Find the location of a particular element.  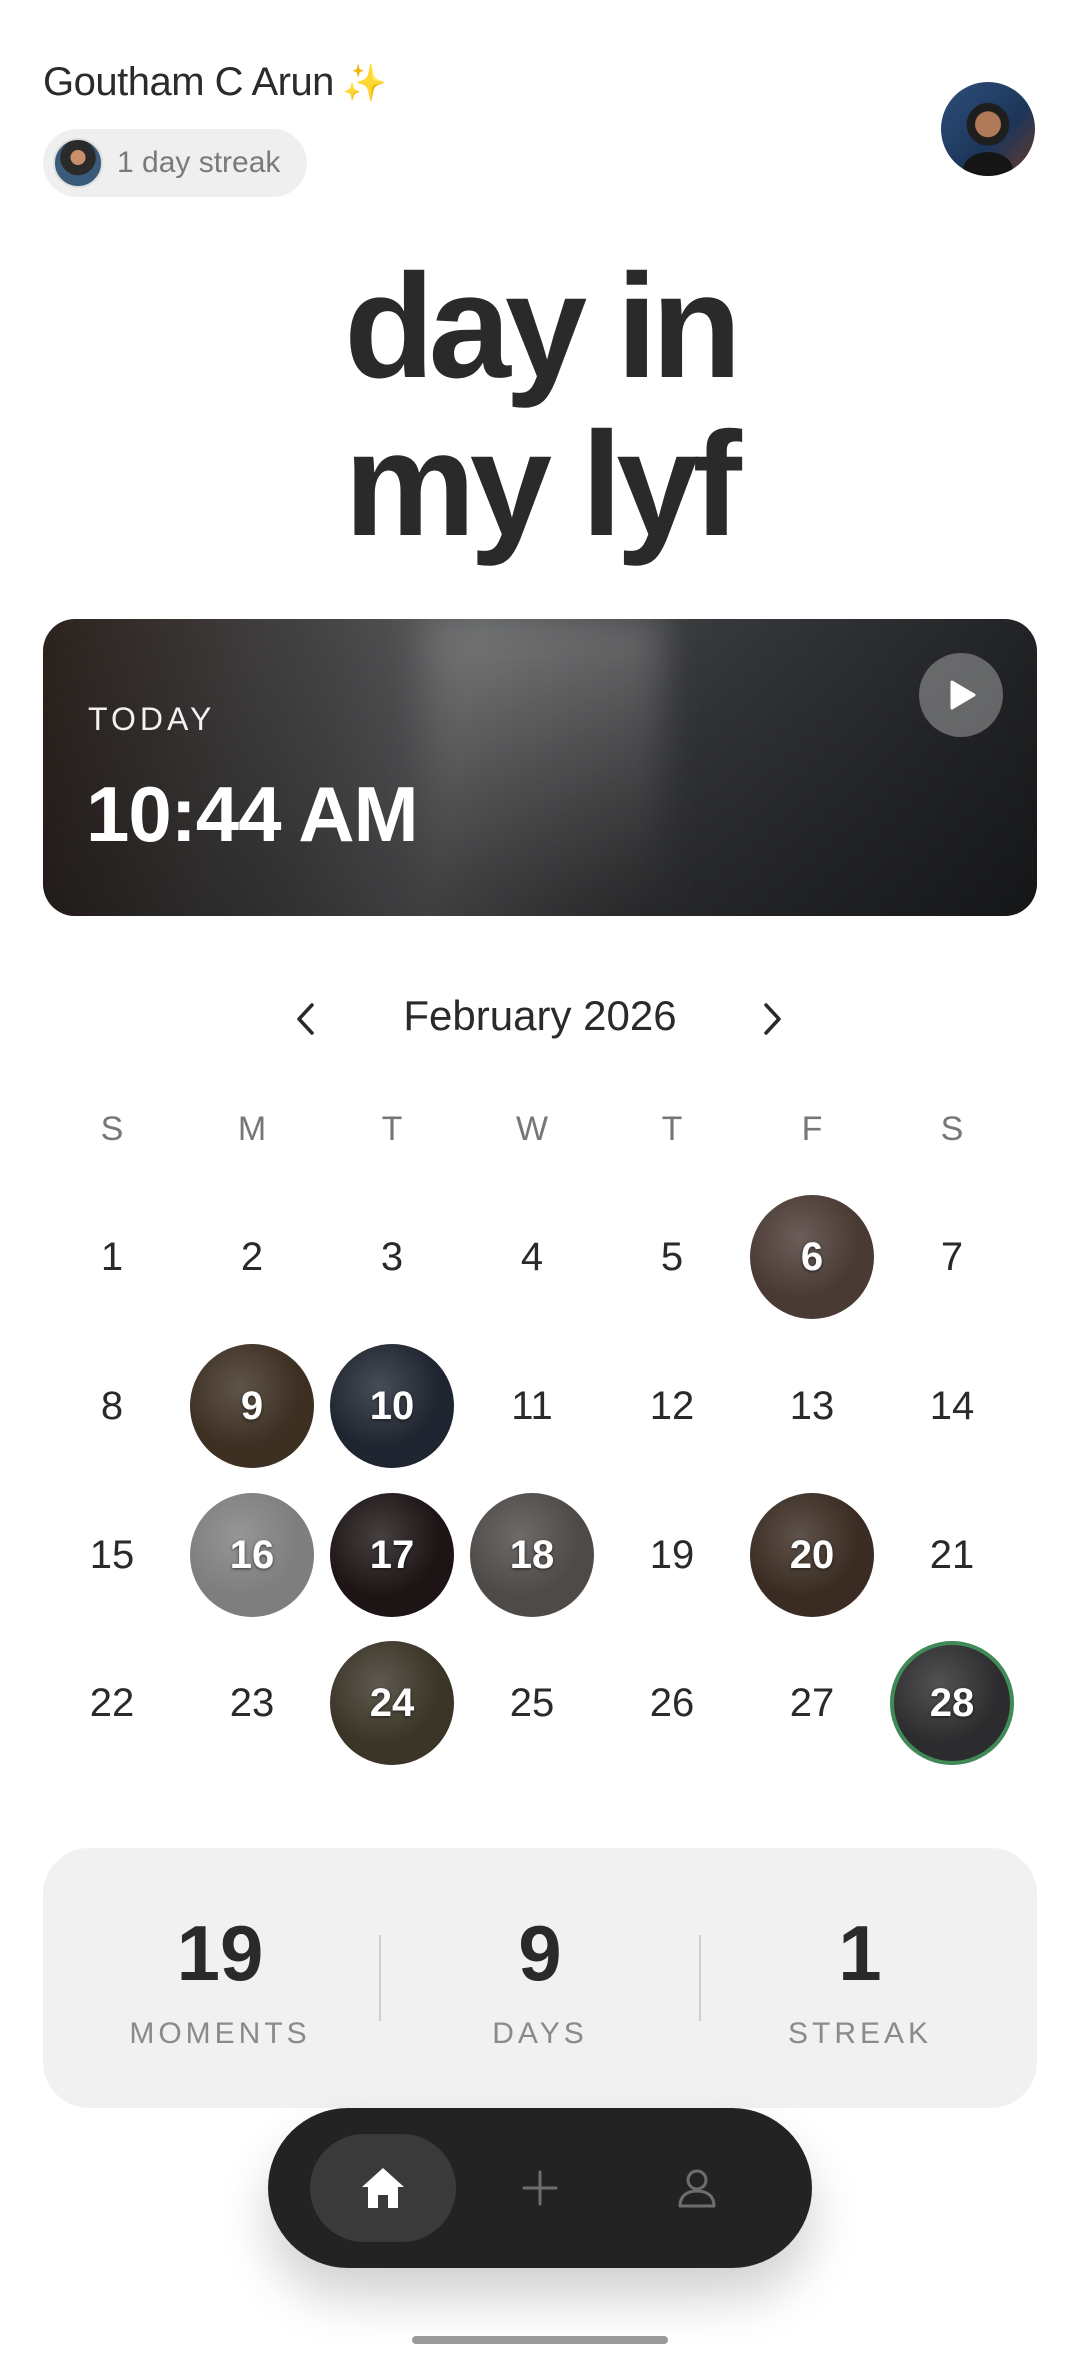

month-title: February 2026 is located at coordinates (540, 1015).